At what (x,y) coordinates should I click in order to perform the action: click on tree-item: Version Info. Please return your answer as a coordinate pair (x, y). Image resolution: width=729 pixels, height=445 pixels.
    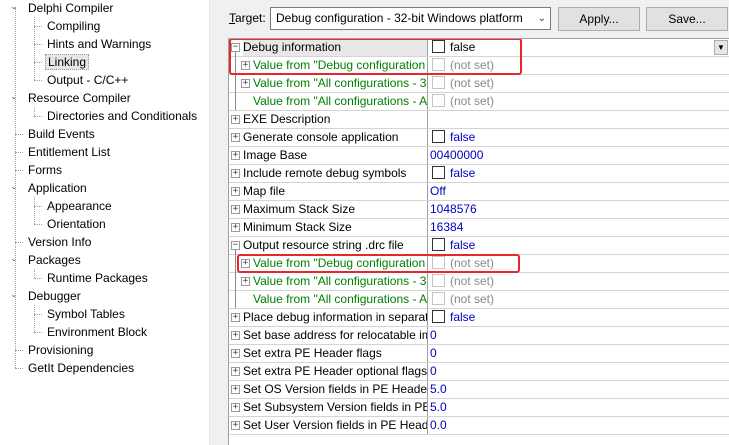
    Looking at the image, I should click on (59, 242).